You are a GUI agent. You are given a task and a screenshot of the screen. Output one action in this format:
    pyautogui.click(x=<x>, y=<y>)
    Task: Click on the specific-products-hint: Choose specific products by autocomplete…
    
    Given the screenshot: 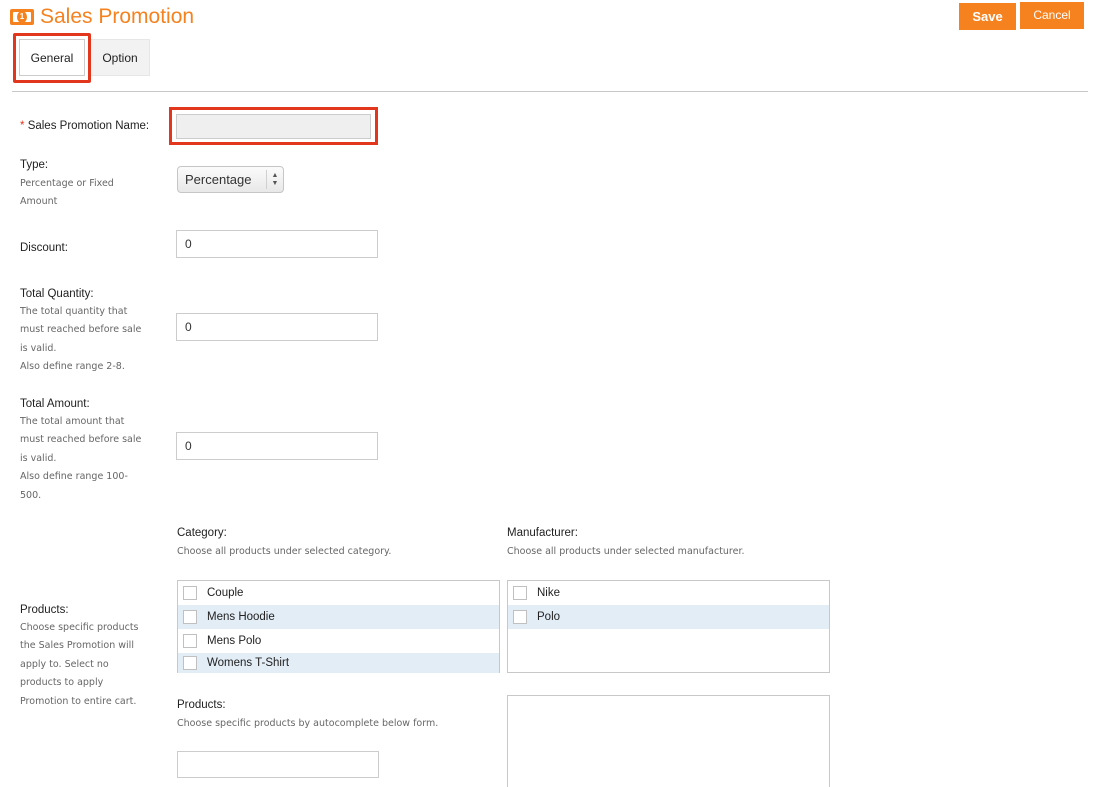 What is the action you would take?
    pyautogui.click(x=308, y=723)
    